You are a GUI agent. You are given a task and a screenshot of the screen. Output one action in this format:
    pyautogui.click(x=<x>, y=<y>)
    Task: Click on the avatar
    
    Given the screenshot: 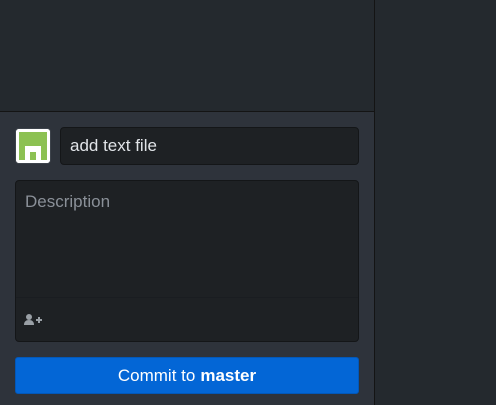 What is the action you would take?
    pyautogui.click(x=33, y=146)
    